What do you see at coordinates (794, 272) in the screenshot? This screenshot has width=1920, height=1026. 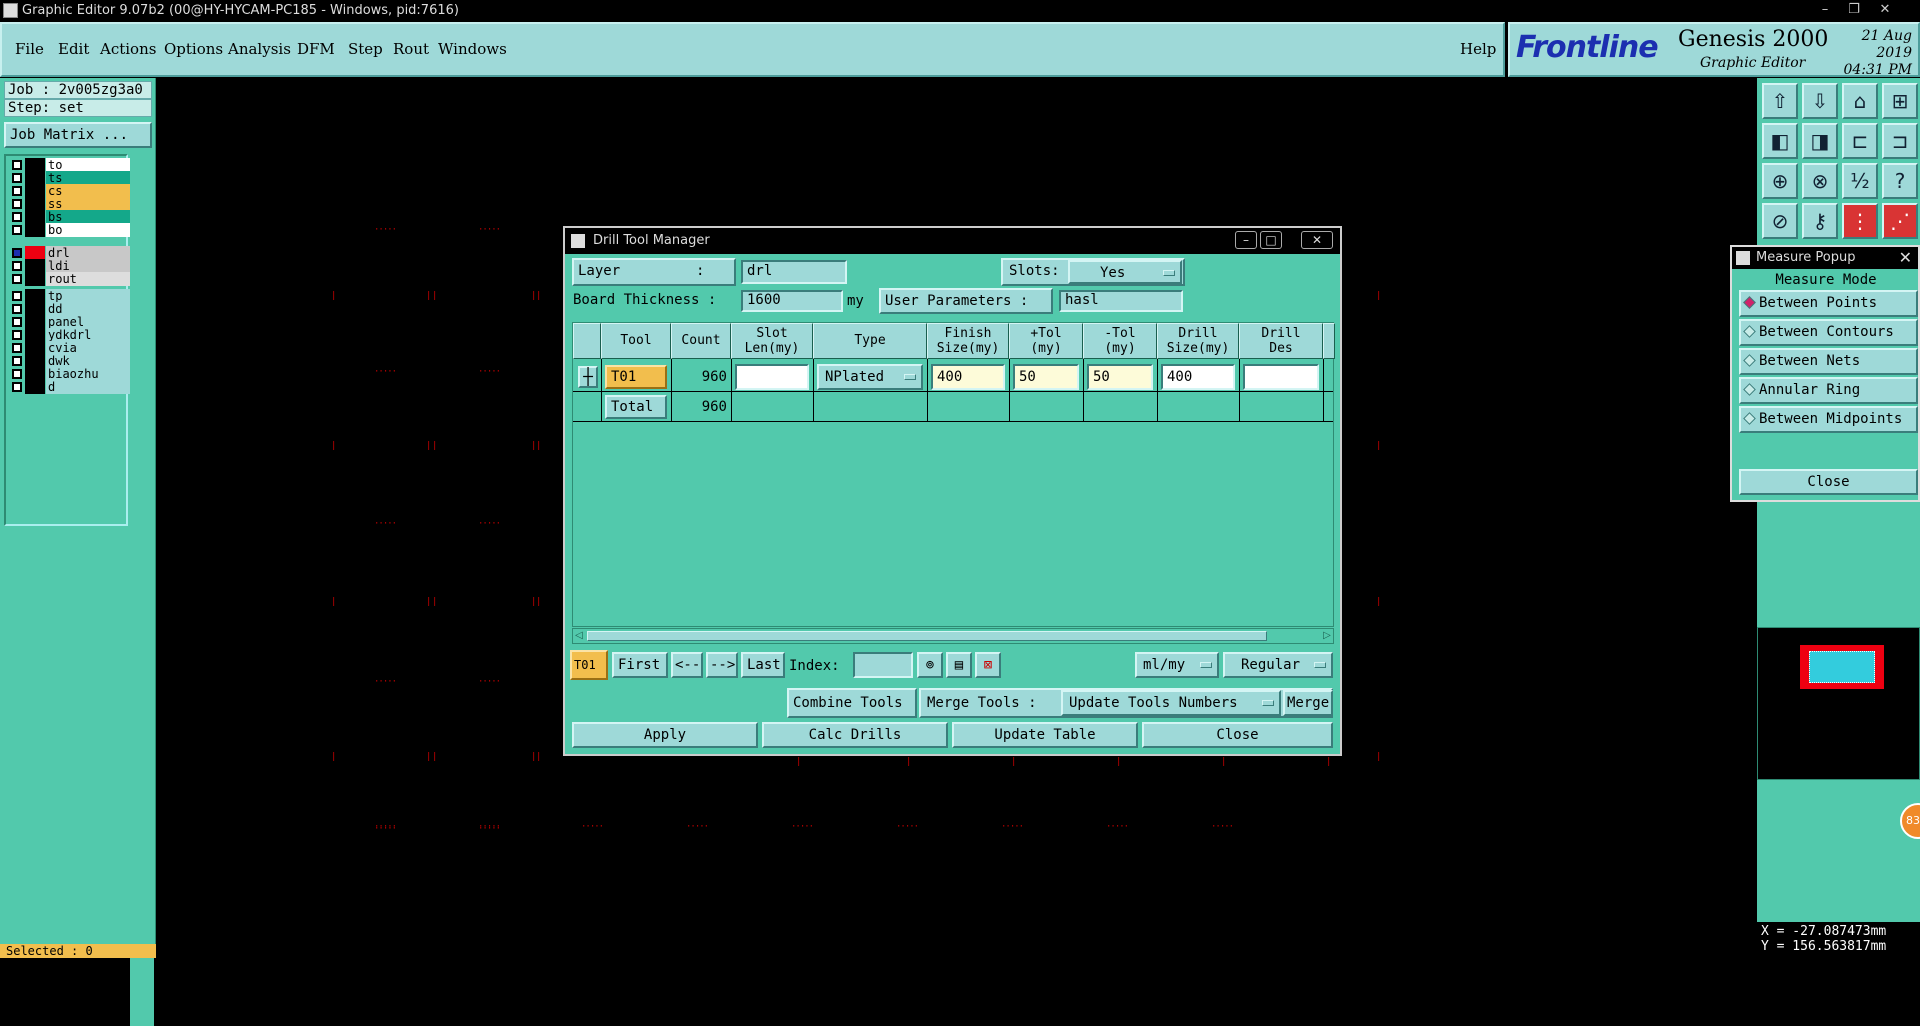 I see `layer-field: drl` at bounding box center [794, 272].